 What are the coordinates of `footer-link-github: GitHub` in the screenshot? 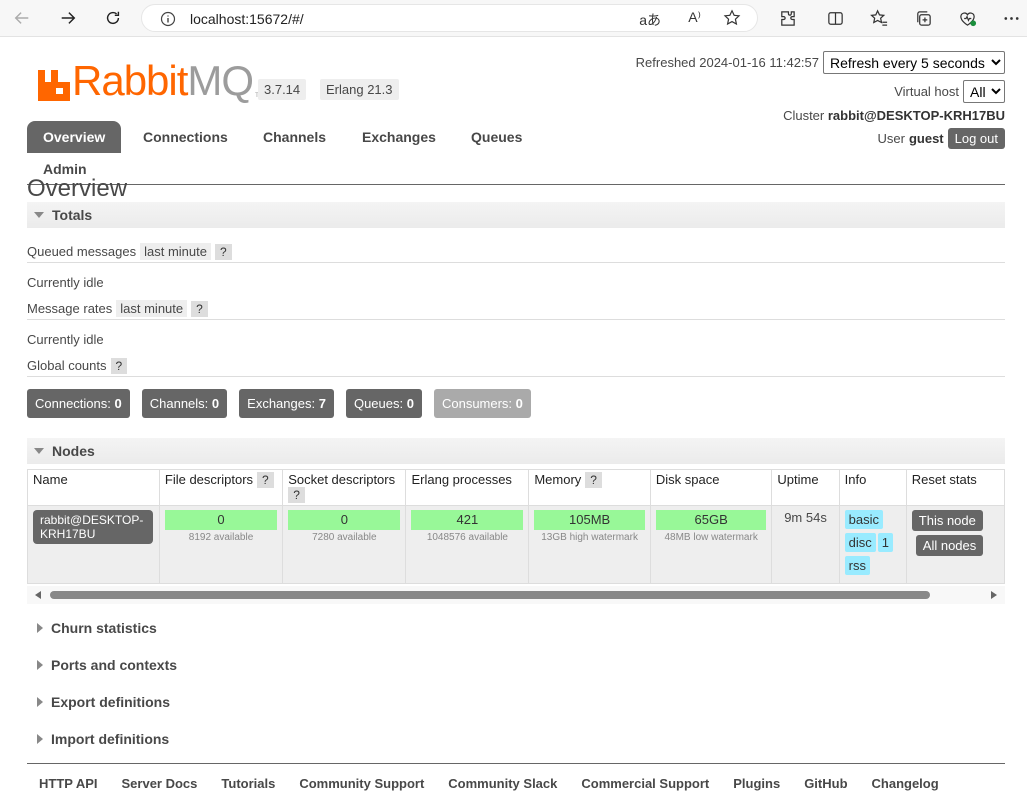 It's located at (825, 783).